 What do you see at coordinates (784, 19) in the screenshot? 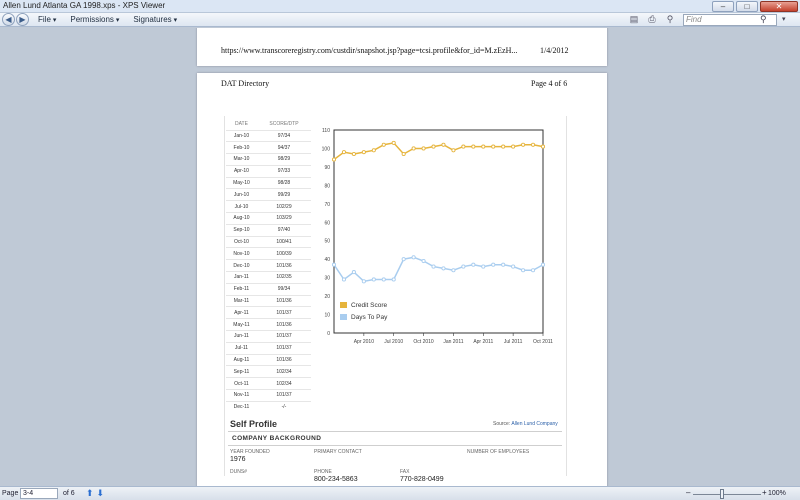
I see `chevron-down-icon: ▾` at bounding box center [784, 19].